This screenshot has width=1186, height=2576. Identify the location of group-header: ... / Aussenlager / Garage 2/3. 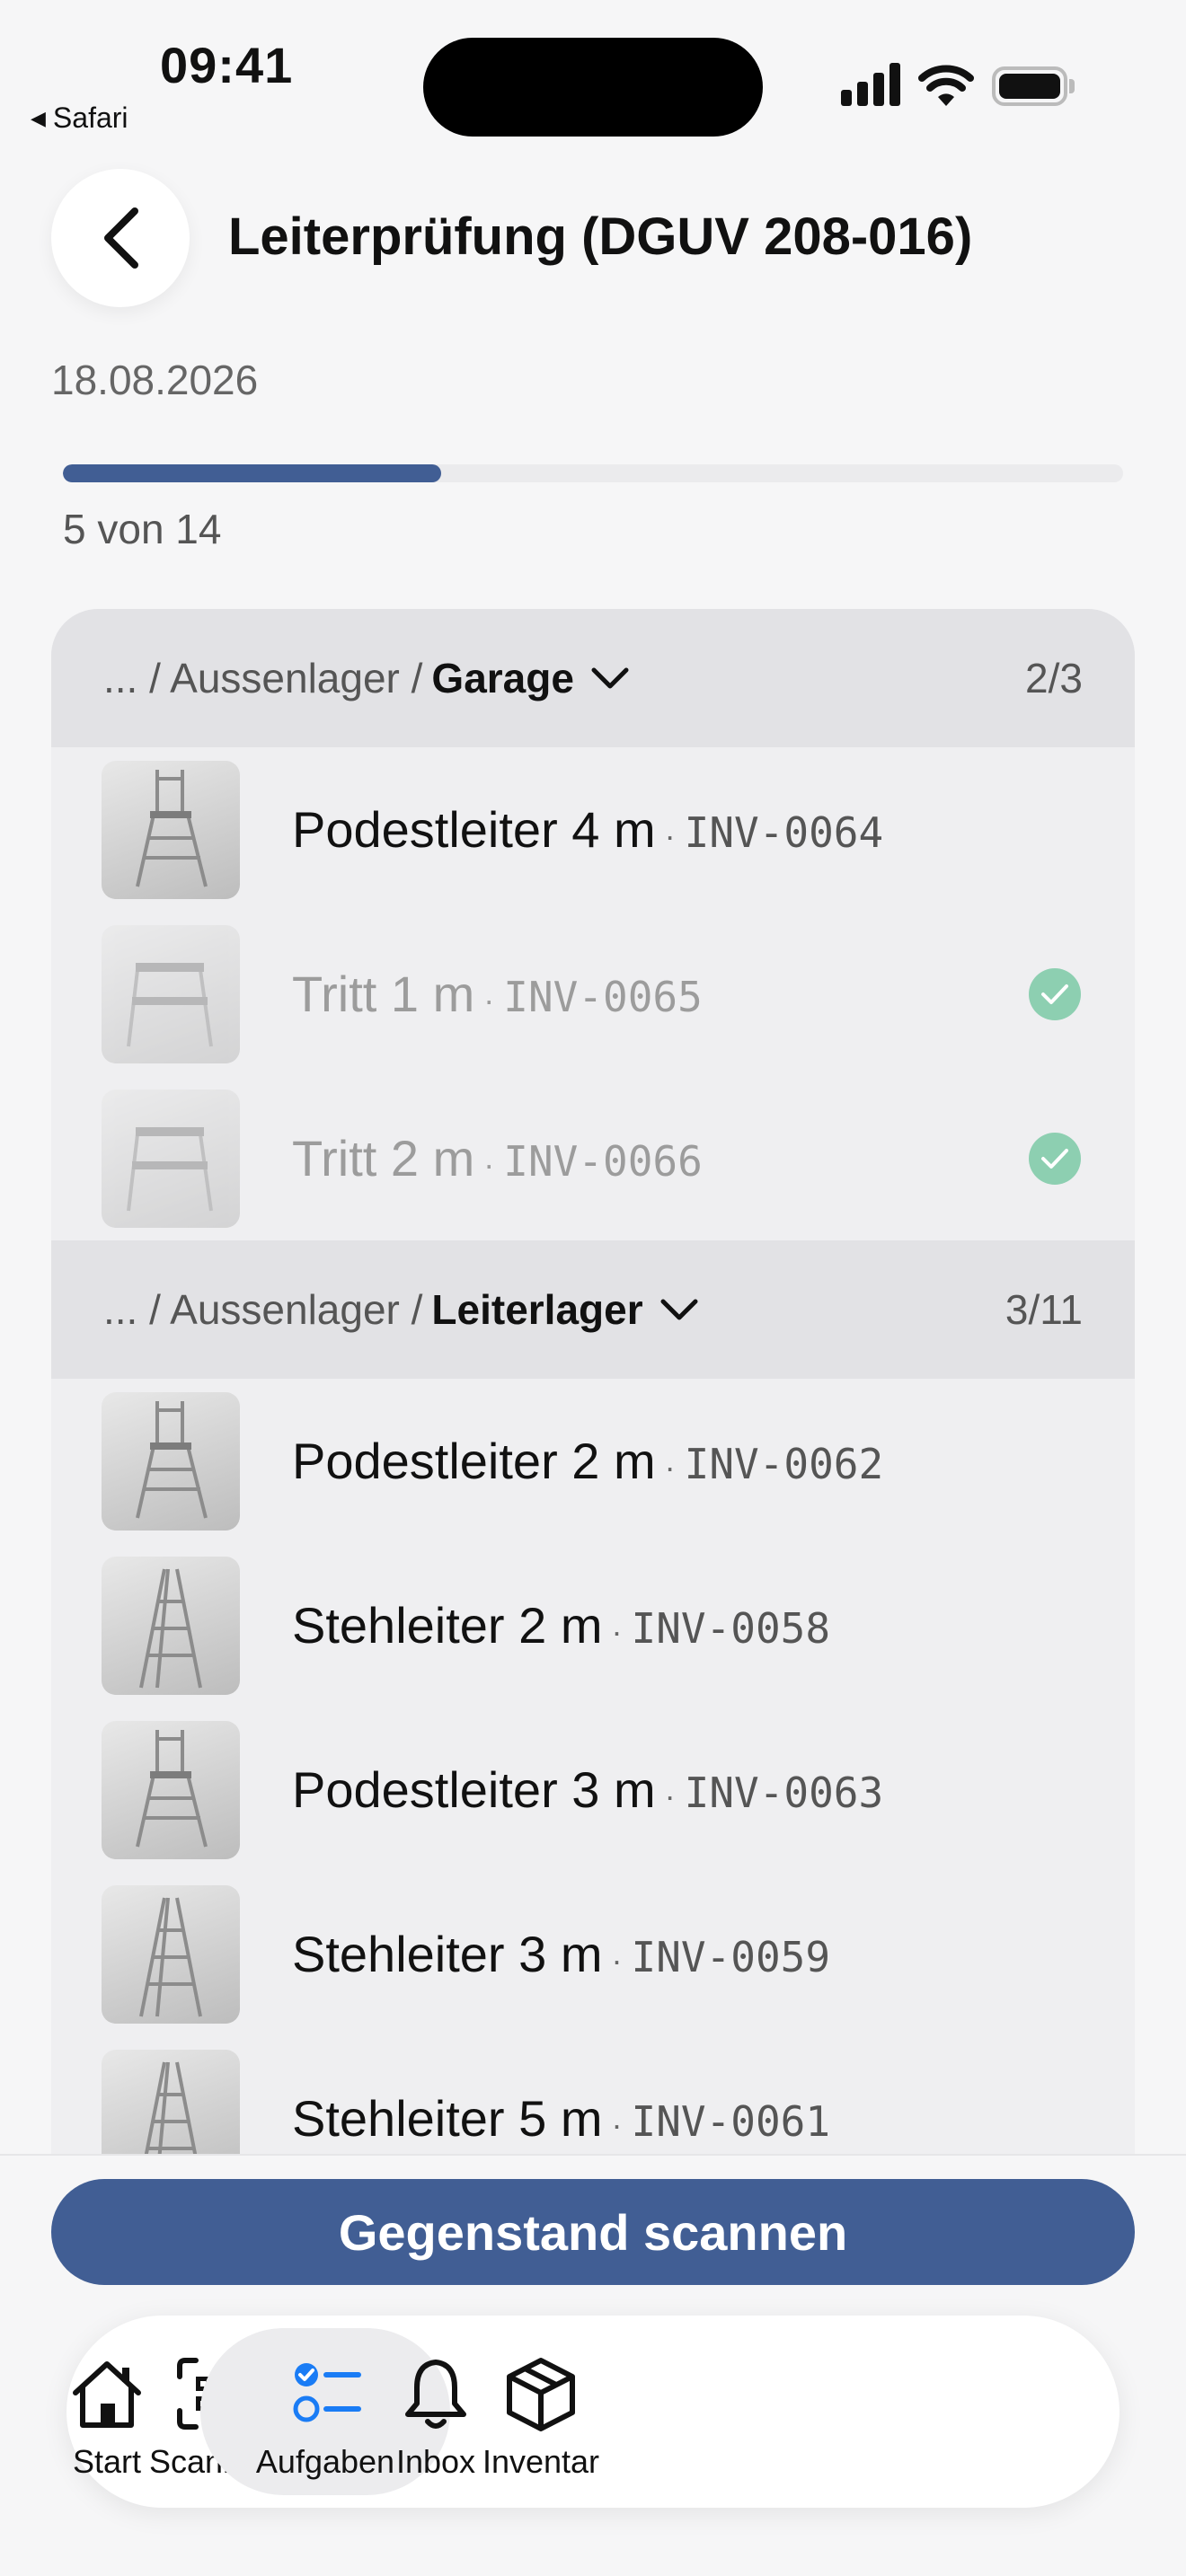
(593, 678).